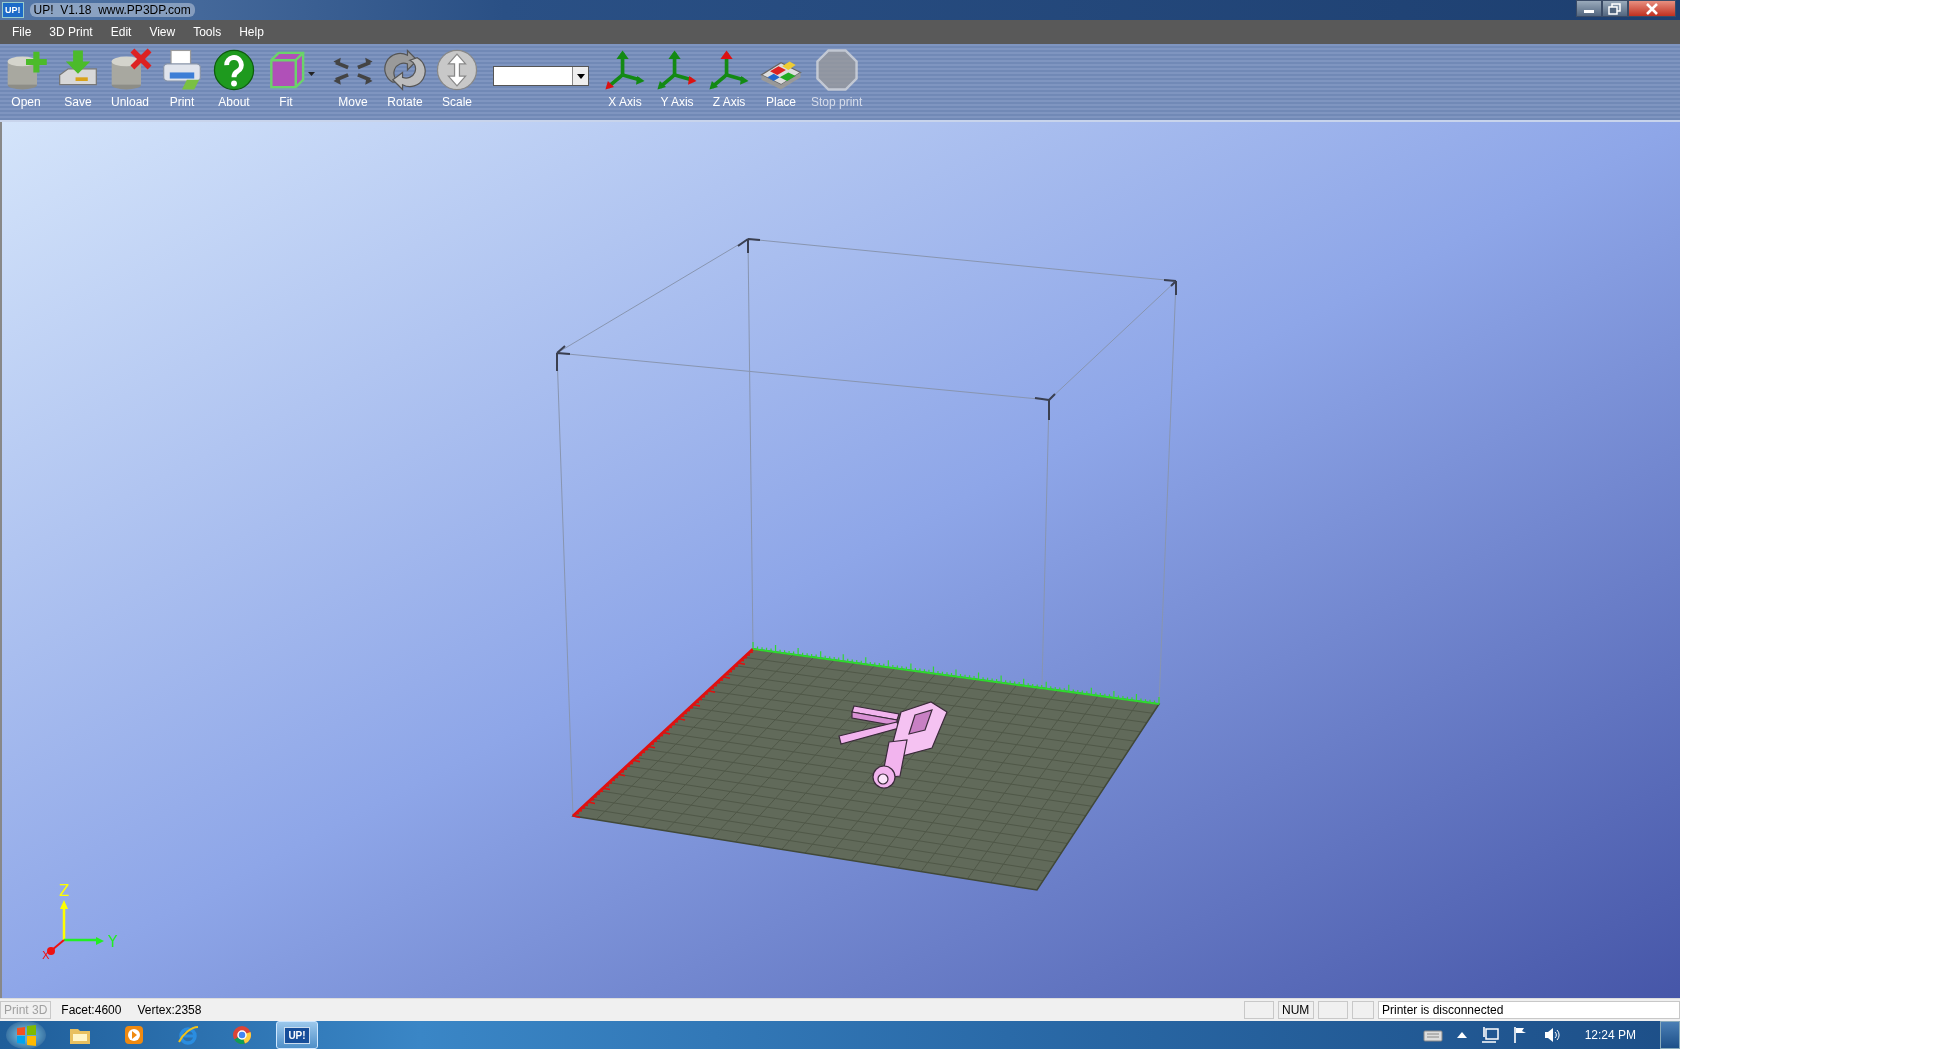  Describe the element at coordinates (353, 78) in the screenshot. I see `toolbar-button: Move` at that location.